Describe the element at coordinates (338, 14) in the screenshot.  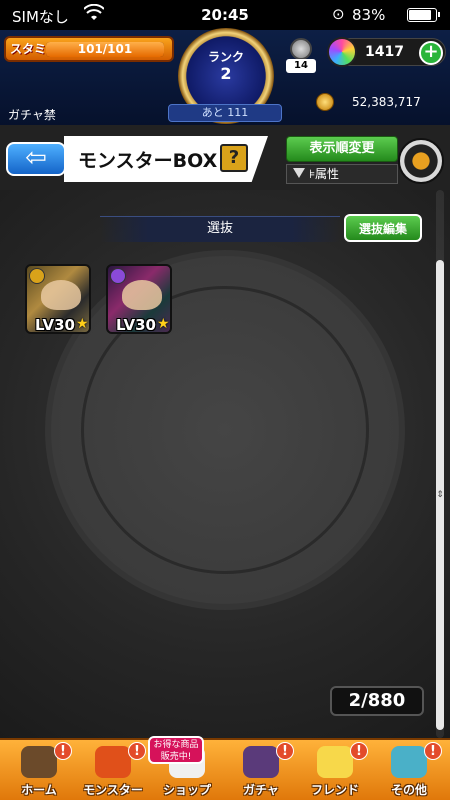
I see `rotation-lock-icon: ⊙` at that location.